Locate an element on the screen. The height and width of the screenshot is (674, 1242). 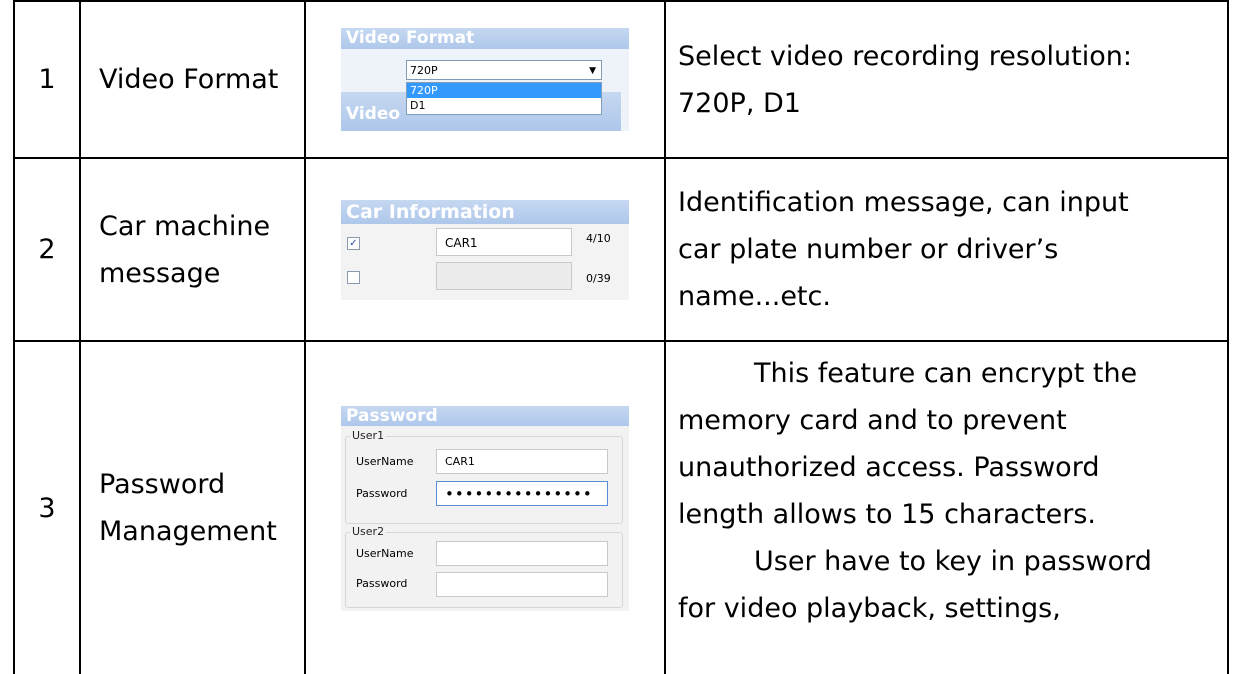
video-format-options: 720P D1 is located at coordinates (504, 98).